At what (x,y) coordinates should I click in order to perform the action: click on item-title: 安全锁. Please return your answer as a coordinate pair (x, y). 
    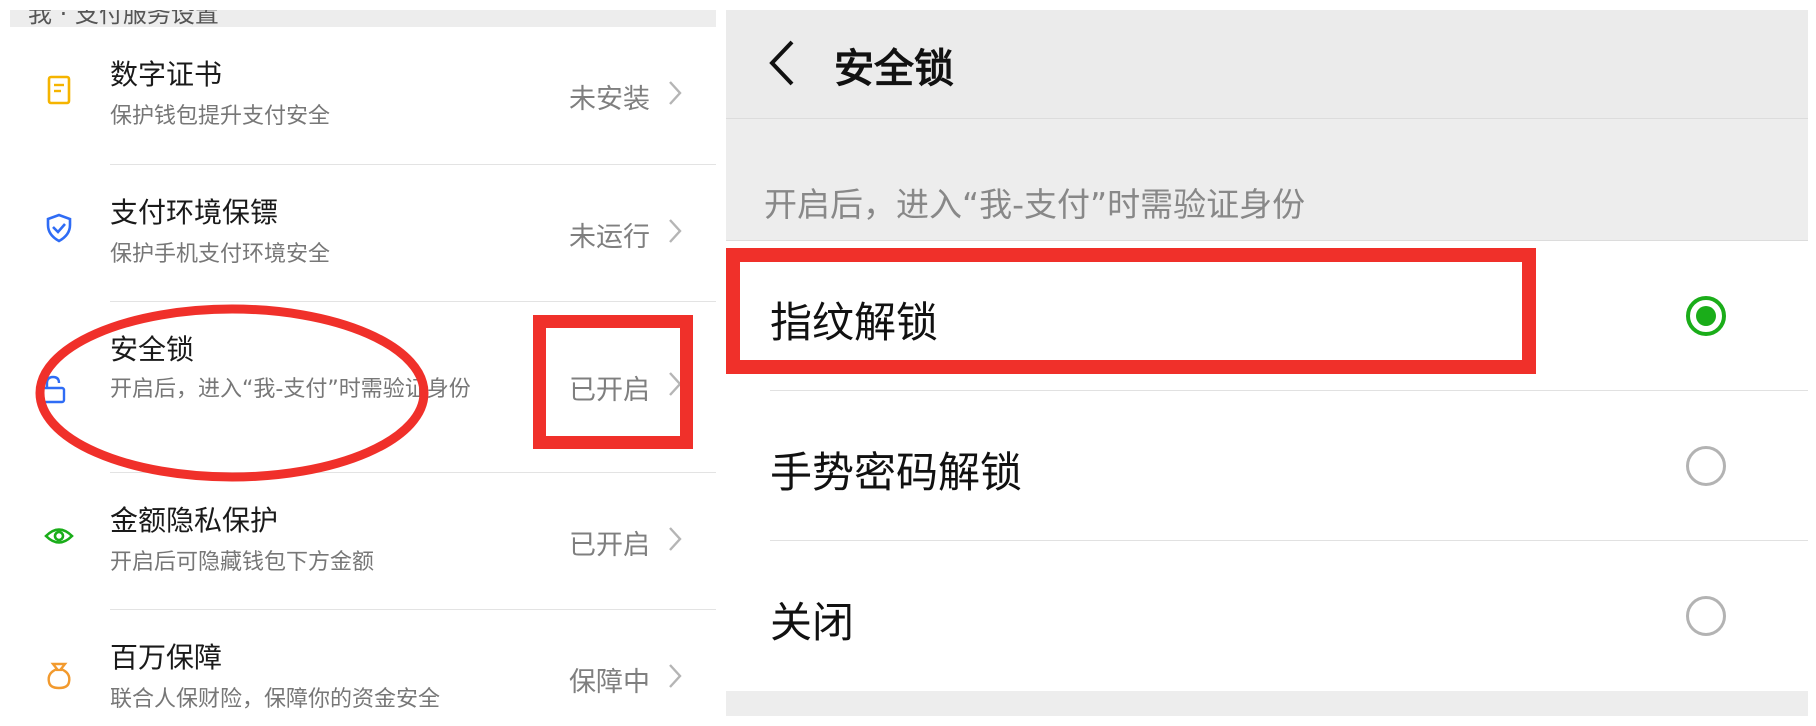
    Looking at the image, I should click on (152, 349).